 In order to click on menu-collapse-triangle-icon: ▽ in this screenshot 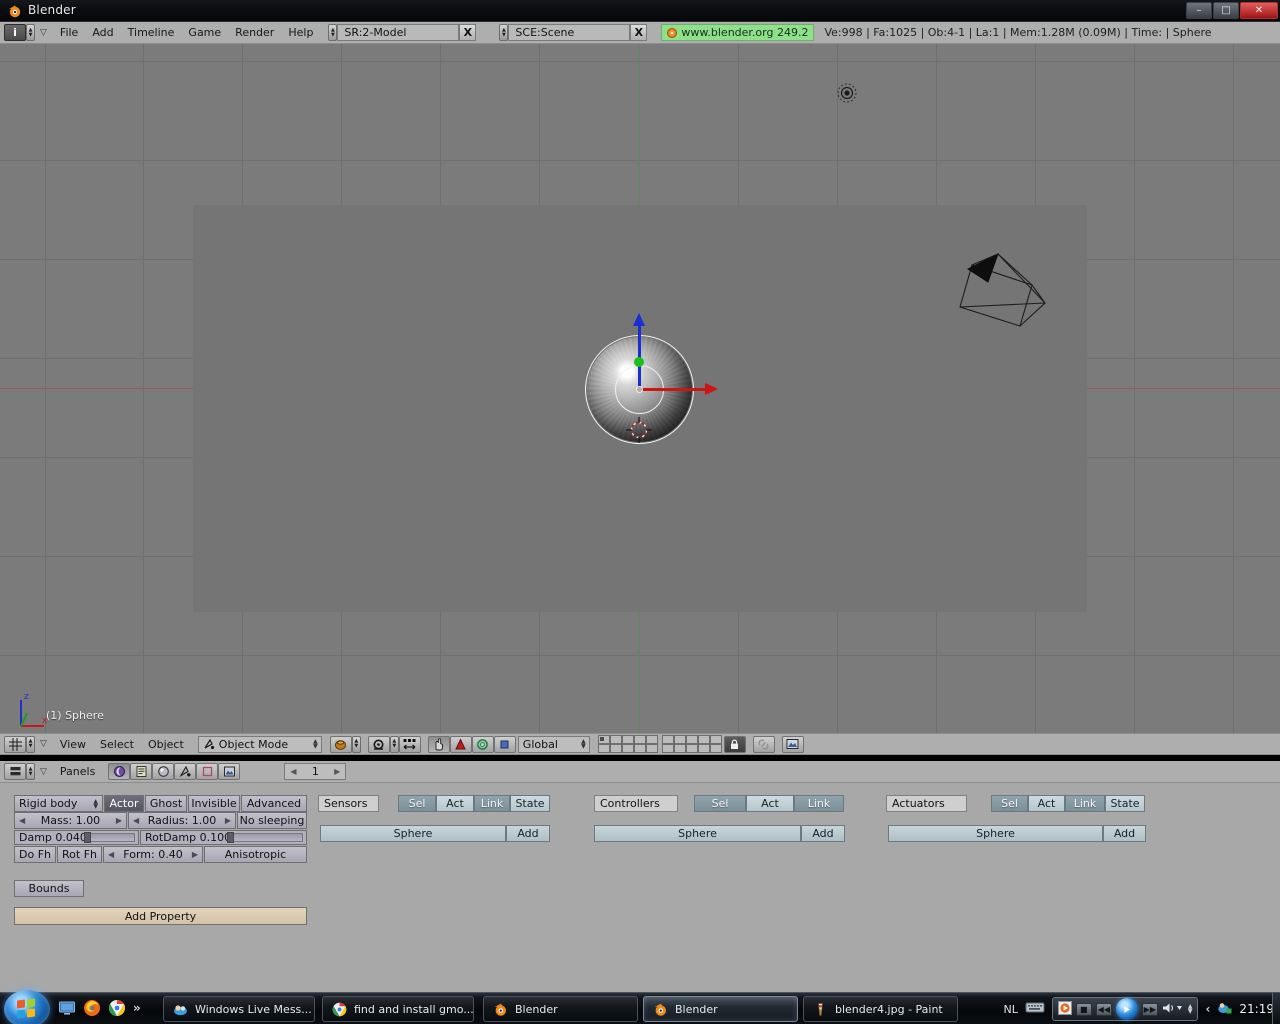, I will do `click(43, 33)`.